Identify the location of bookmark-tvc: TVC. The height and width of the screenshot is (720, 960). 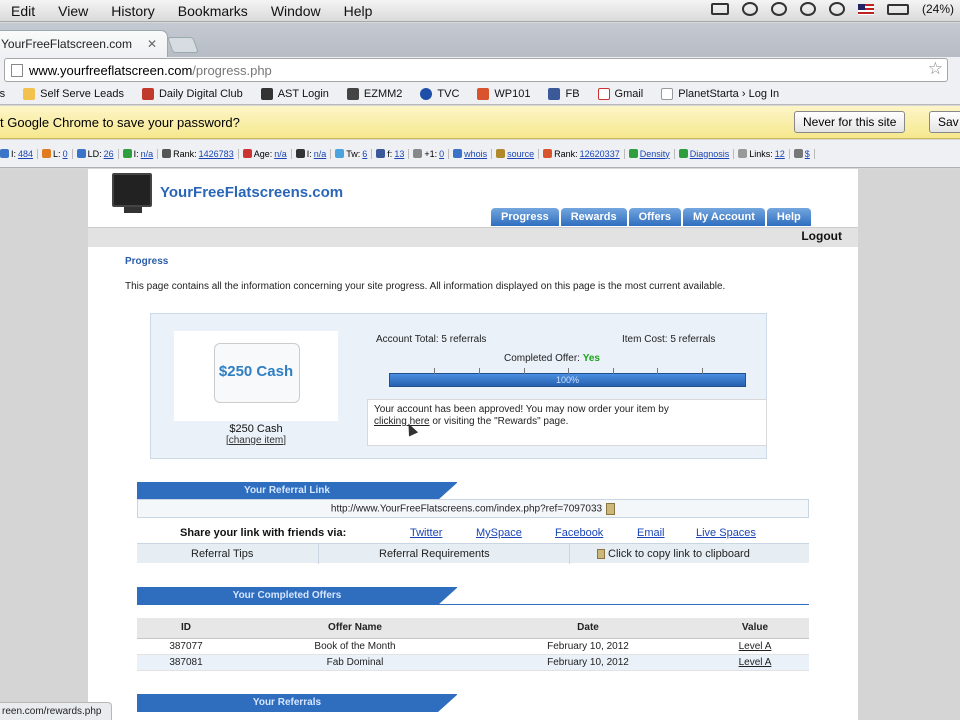
(439, 93).